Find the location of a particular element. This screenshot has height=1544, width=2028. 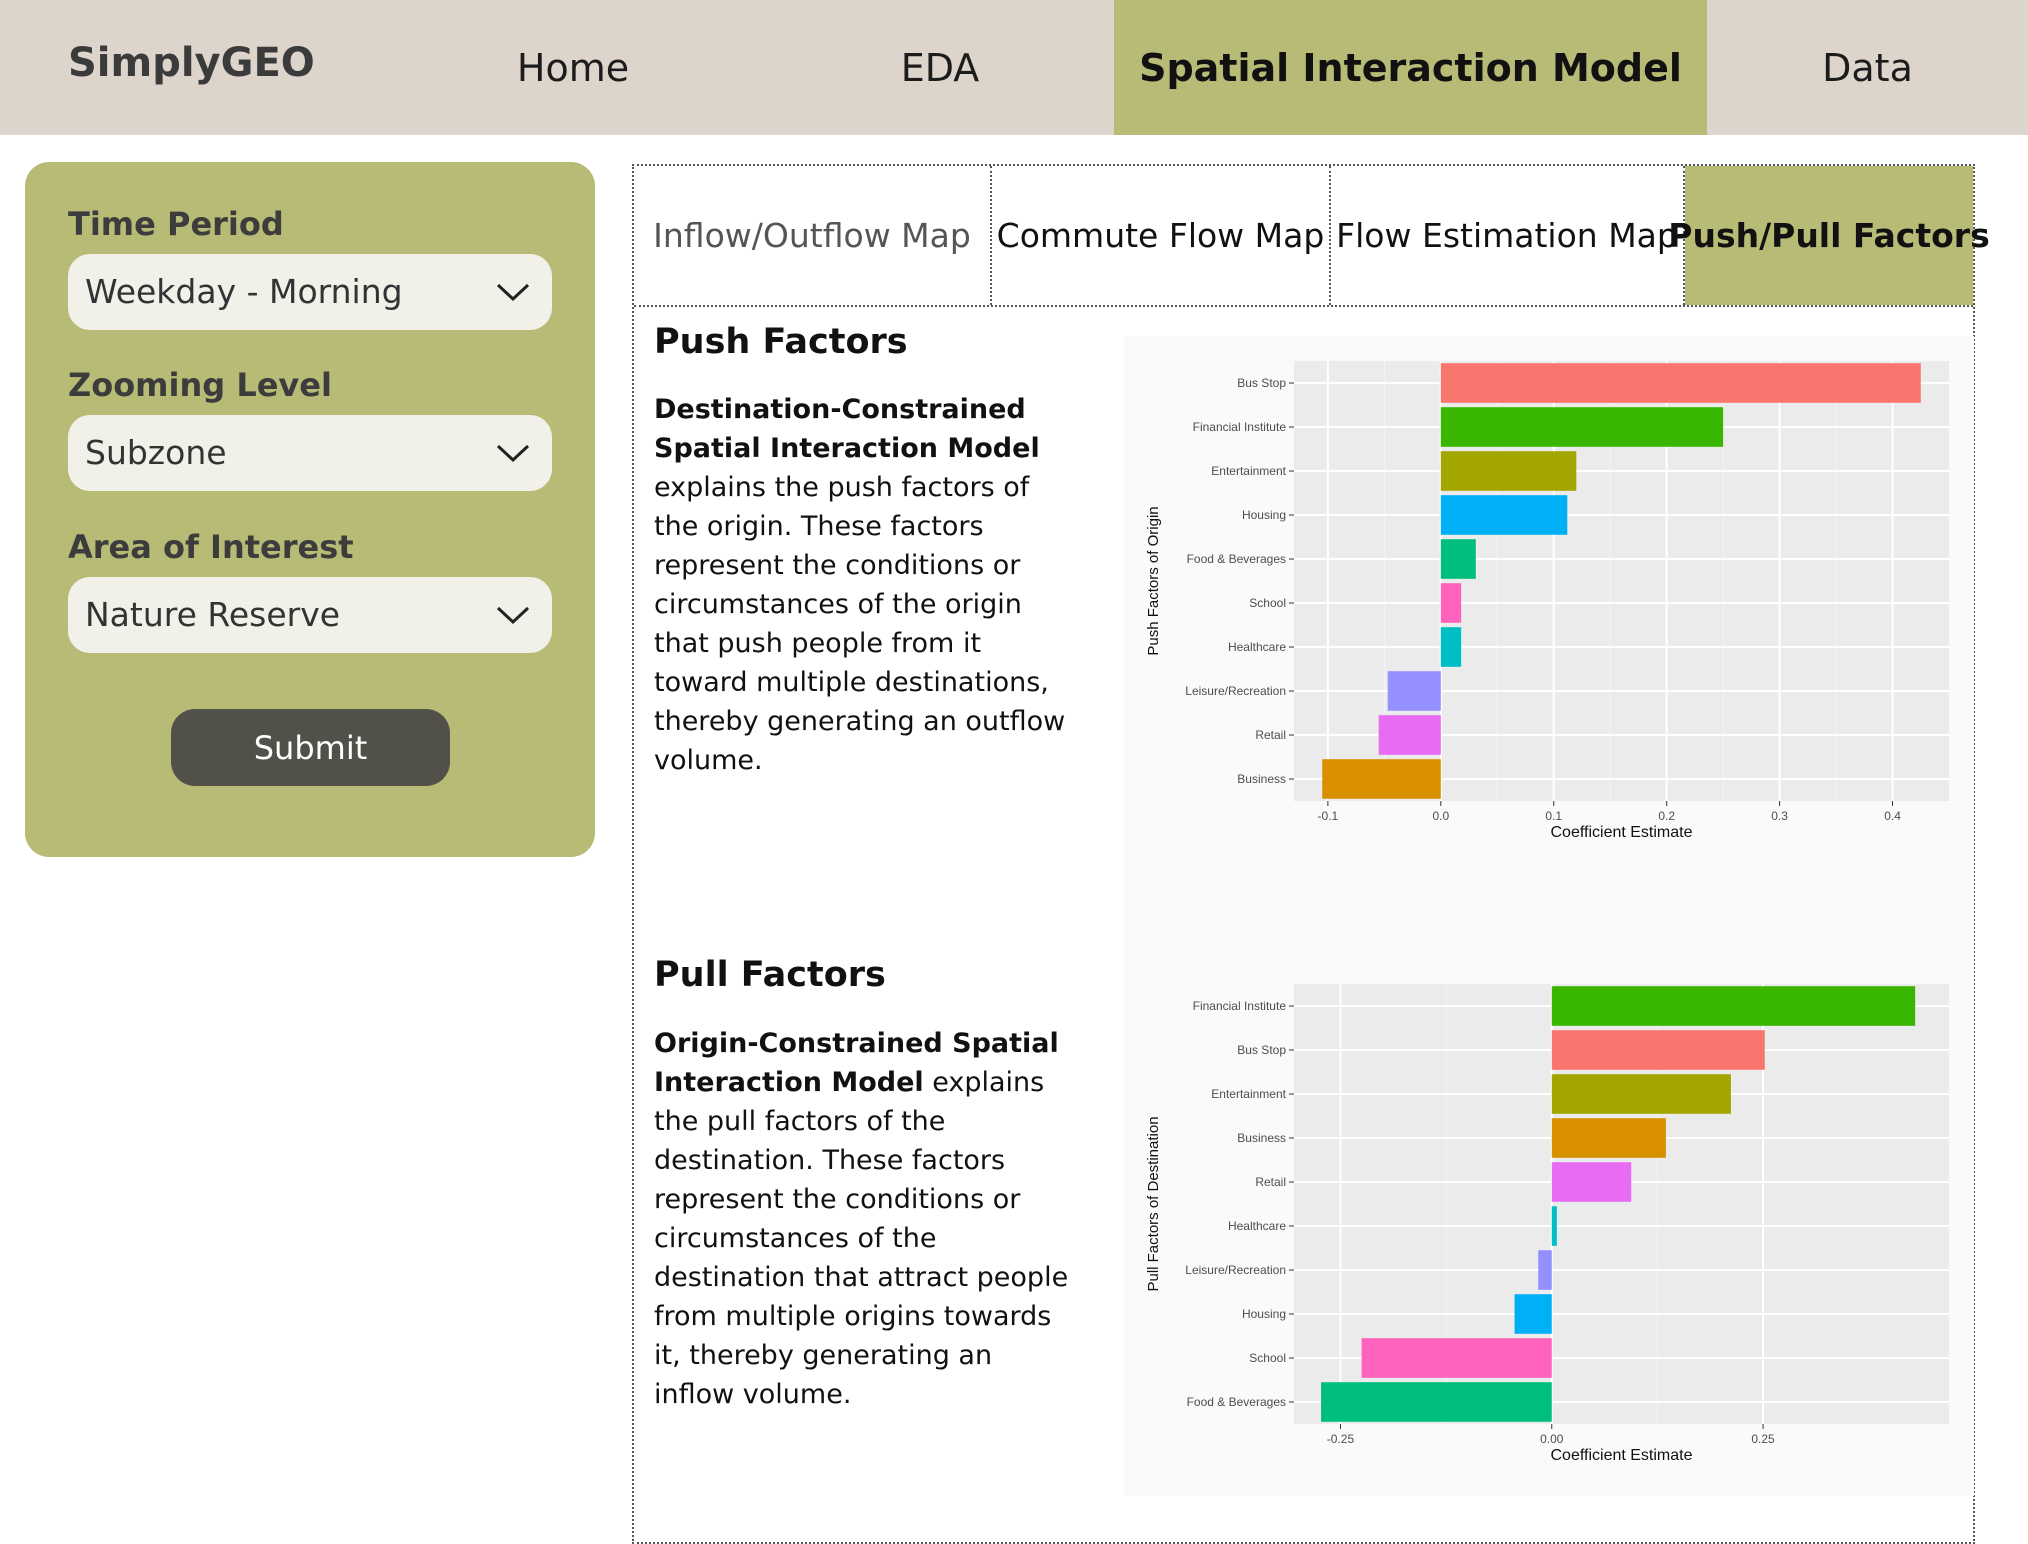

nav-data: Data is located at coordinates (1867, 67).